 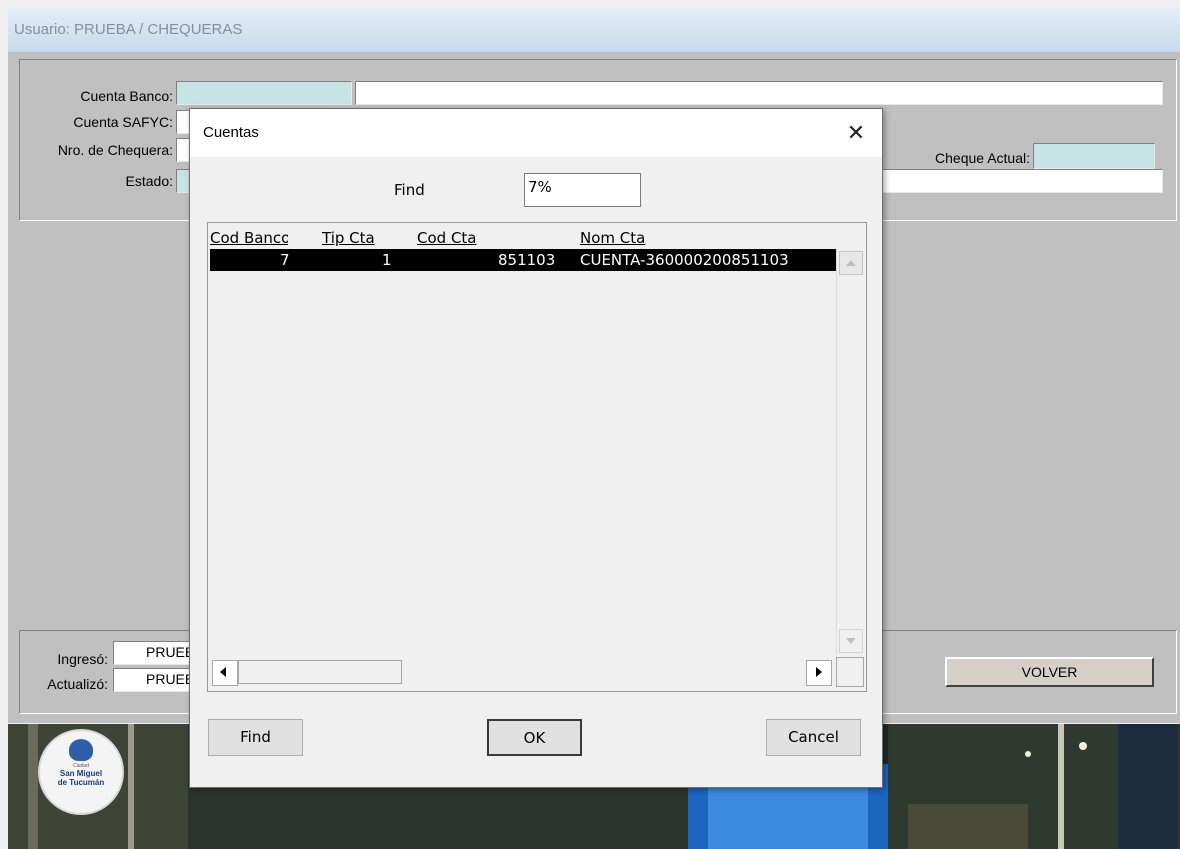 I want to click on logo-line-3: de Tucumán, so click(x=81, y=782).